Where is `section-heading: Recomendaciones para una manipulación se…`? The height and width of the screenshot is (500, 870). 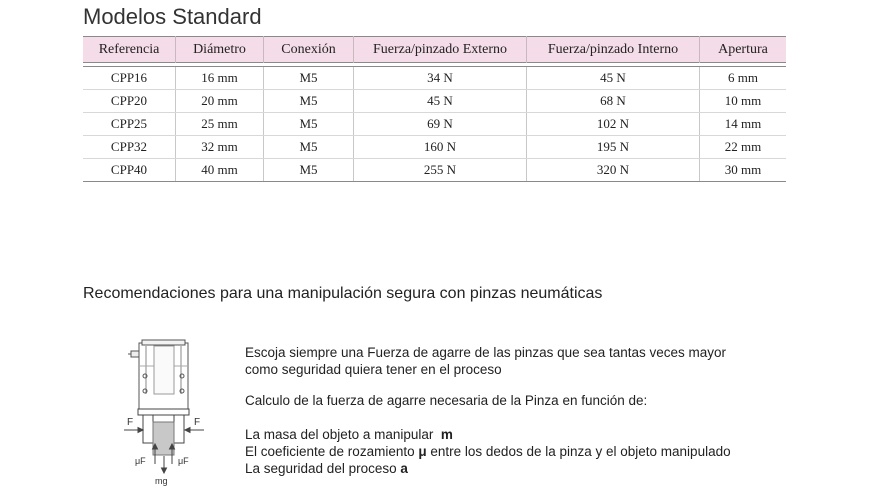 section-heading: Recomendaciones para una manipulación se… is located at coordinates (343, 293).